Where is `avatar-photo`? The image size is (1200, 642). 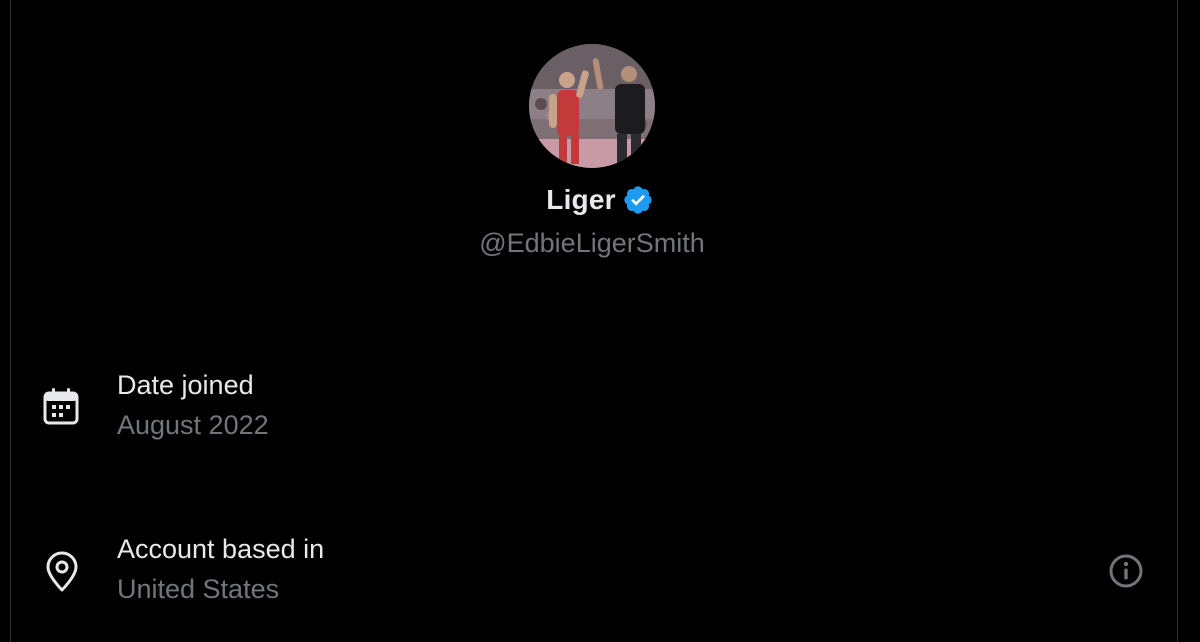 avatar-photo is located at coordinates (592, 106).